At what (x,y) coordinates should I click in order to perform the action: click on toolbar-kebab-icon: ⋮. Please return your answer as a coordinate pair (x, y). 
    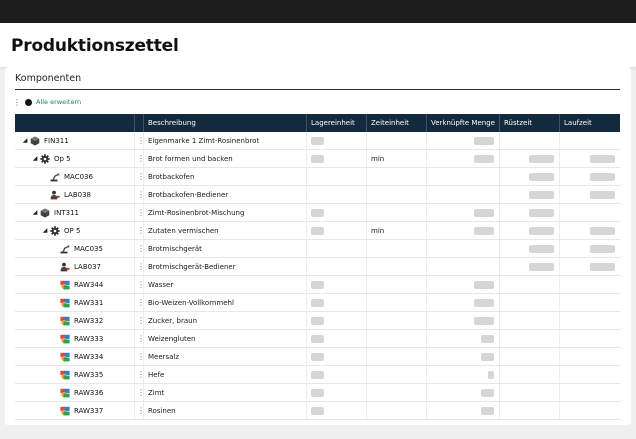
    Looking at the image, I should click on (17, 103).